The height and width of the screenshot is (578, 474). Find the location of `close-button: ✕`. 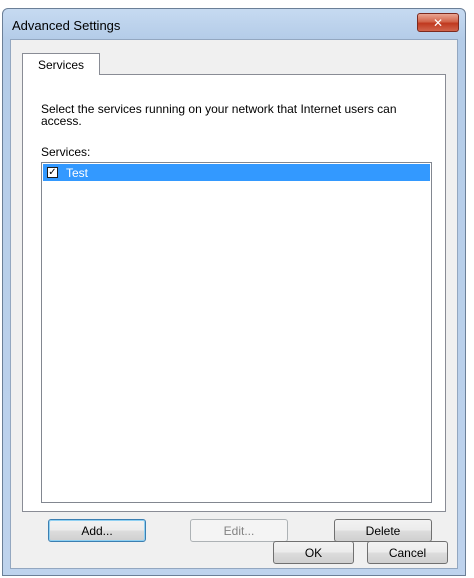

close-button: ✕ is located at coordinates (438, 22).